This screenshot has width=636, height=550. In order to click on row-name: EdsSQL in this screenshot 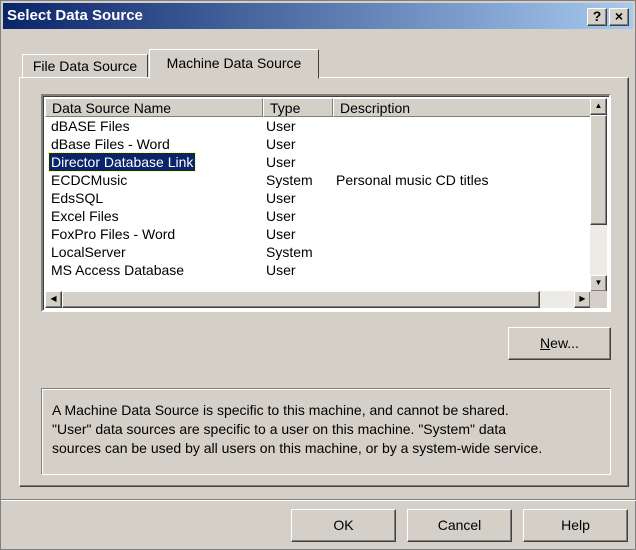, I will do `click(77, 198)`.